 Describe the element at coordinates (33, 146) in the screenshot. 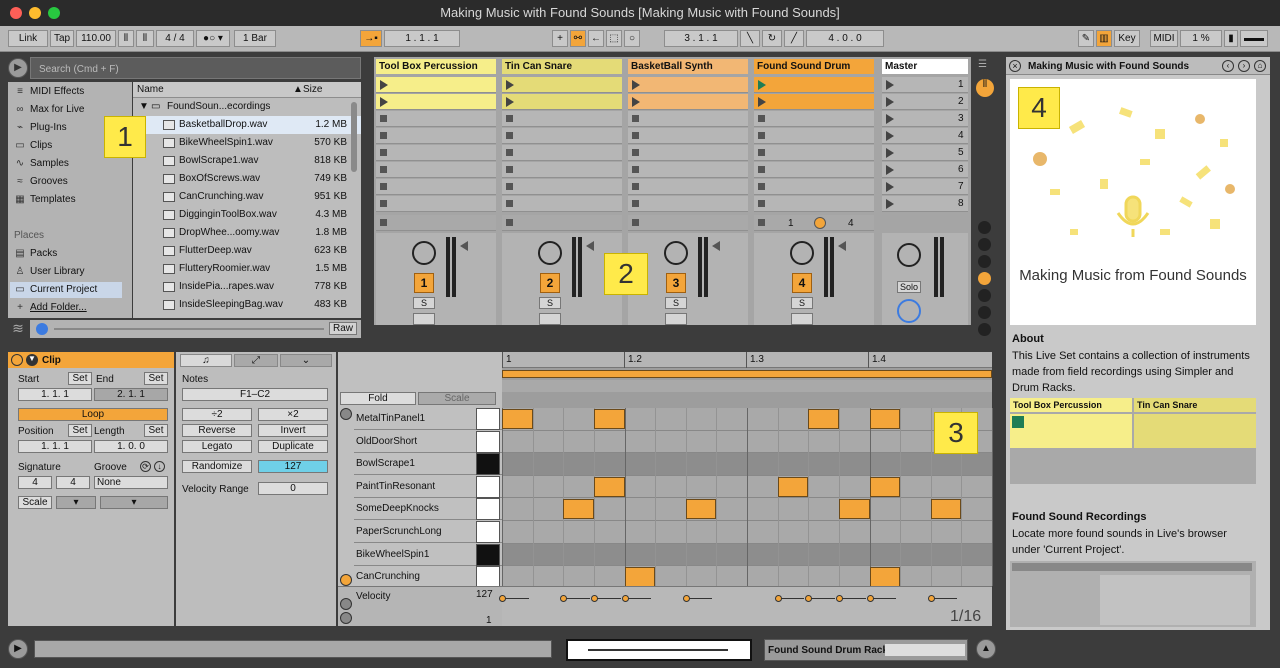

I see `category-clips: ▭ Clips` at that location.